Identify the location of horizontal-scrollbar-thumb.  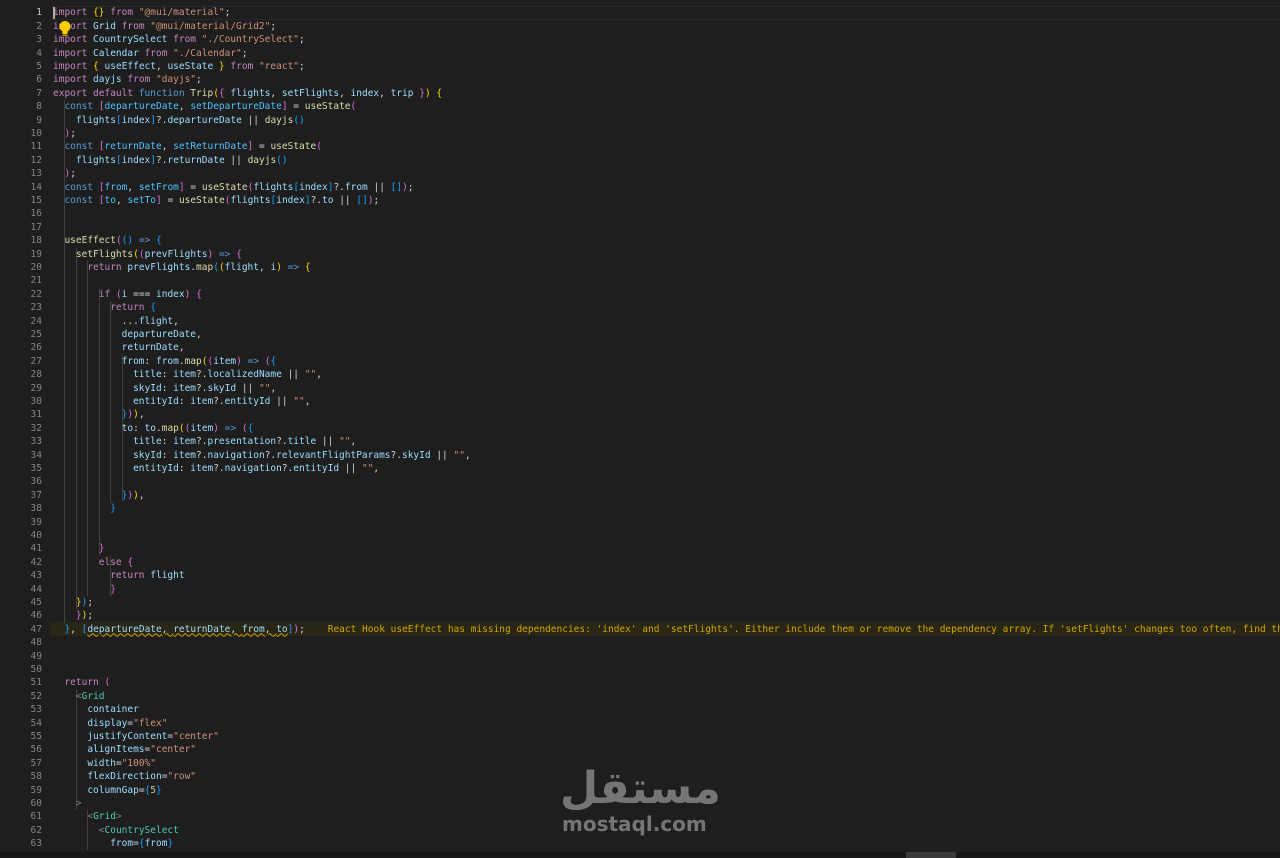
(931, 855).